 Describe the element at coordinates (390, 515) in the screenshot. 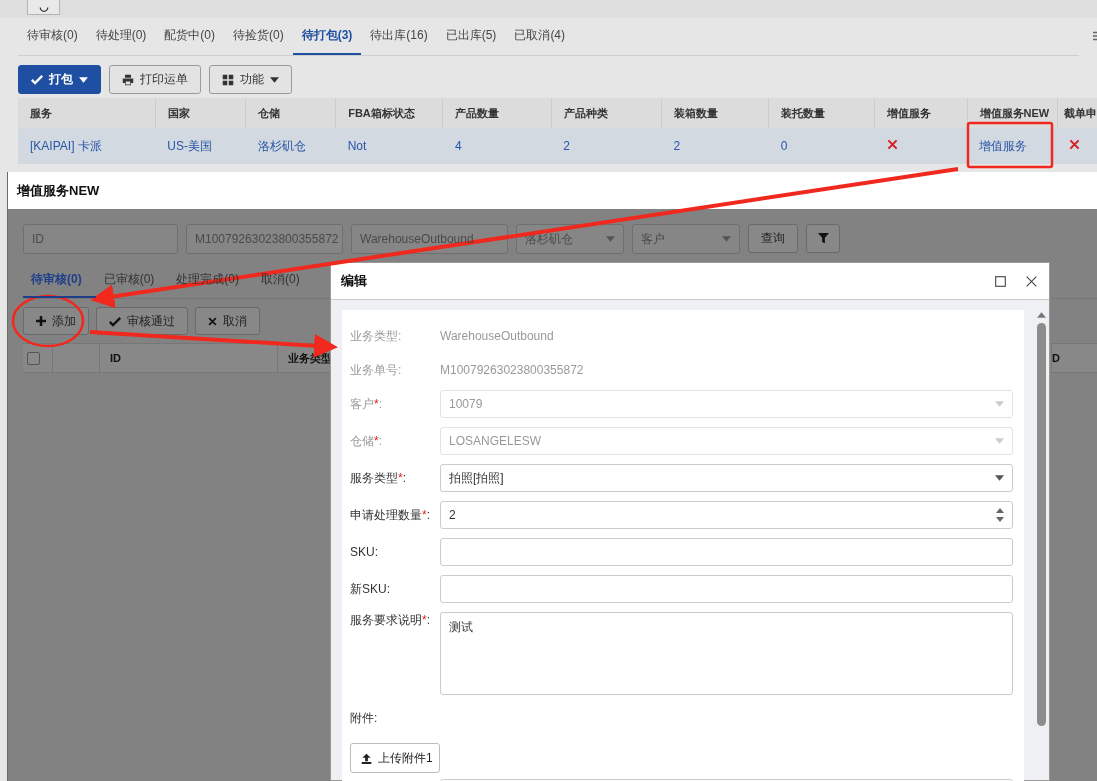

I see `field-label: 申请处理数量*:` at that location.